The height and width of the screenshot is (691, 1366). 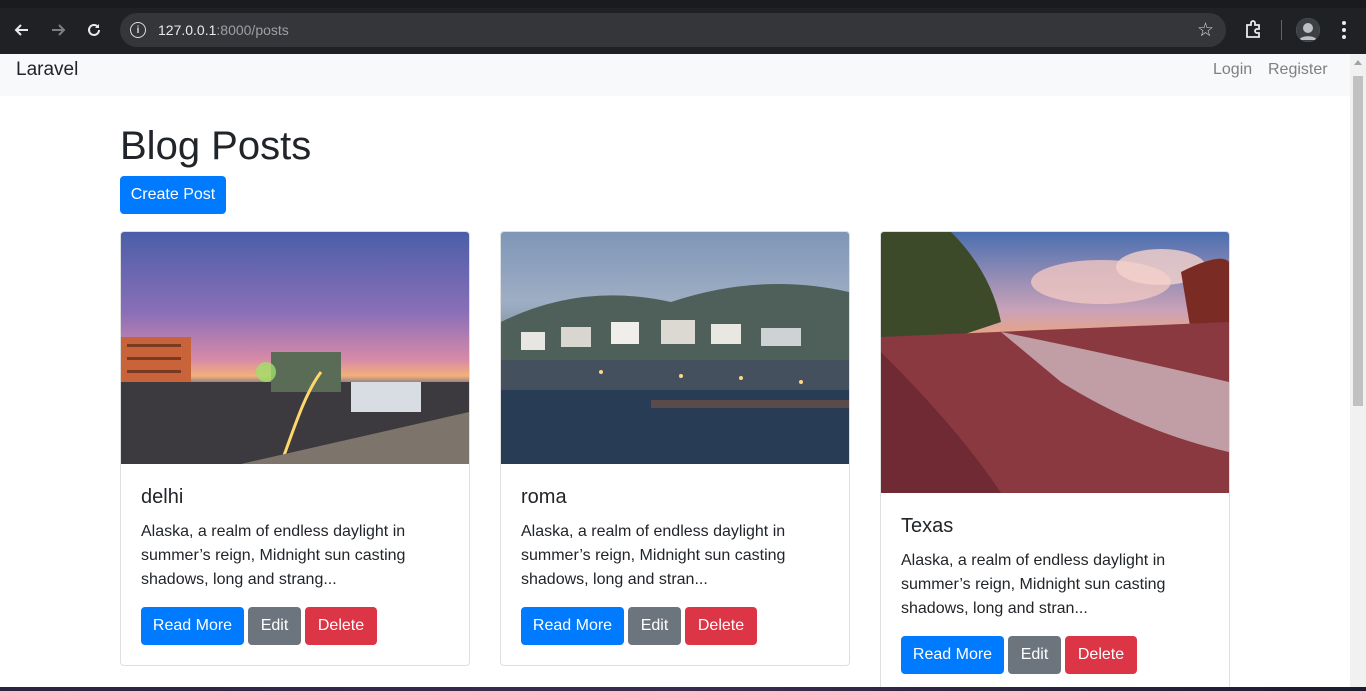 What do you see at coordinates (683, 689) in the screenshot?
I see `taskbar-edge` at bounding box center [683, 689].